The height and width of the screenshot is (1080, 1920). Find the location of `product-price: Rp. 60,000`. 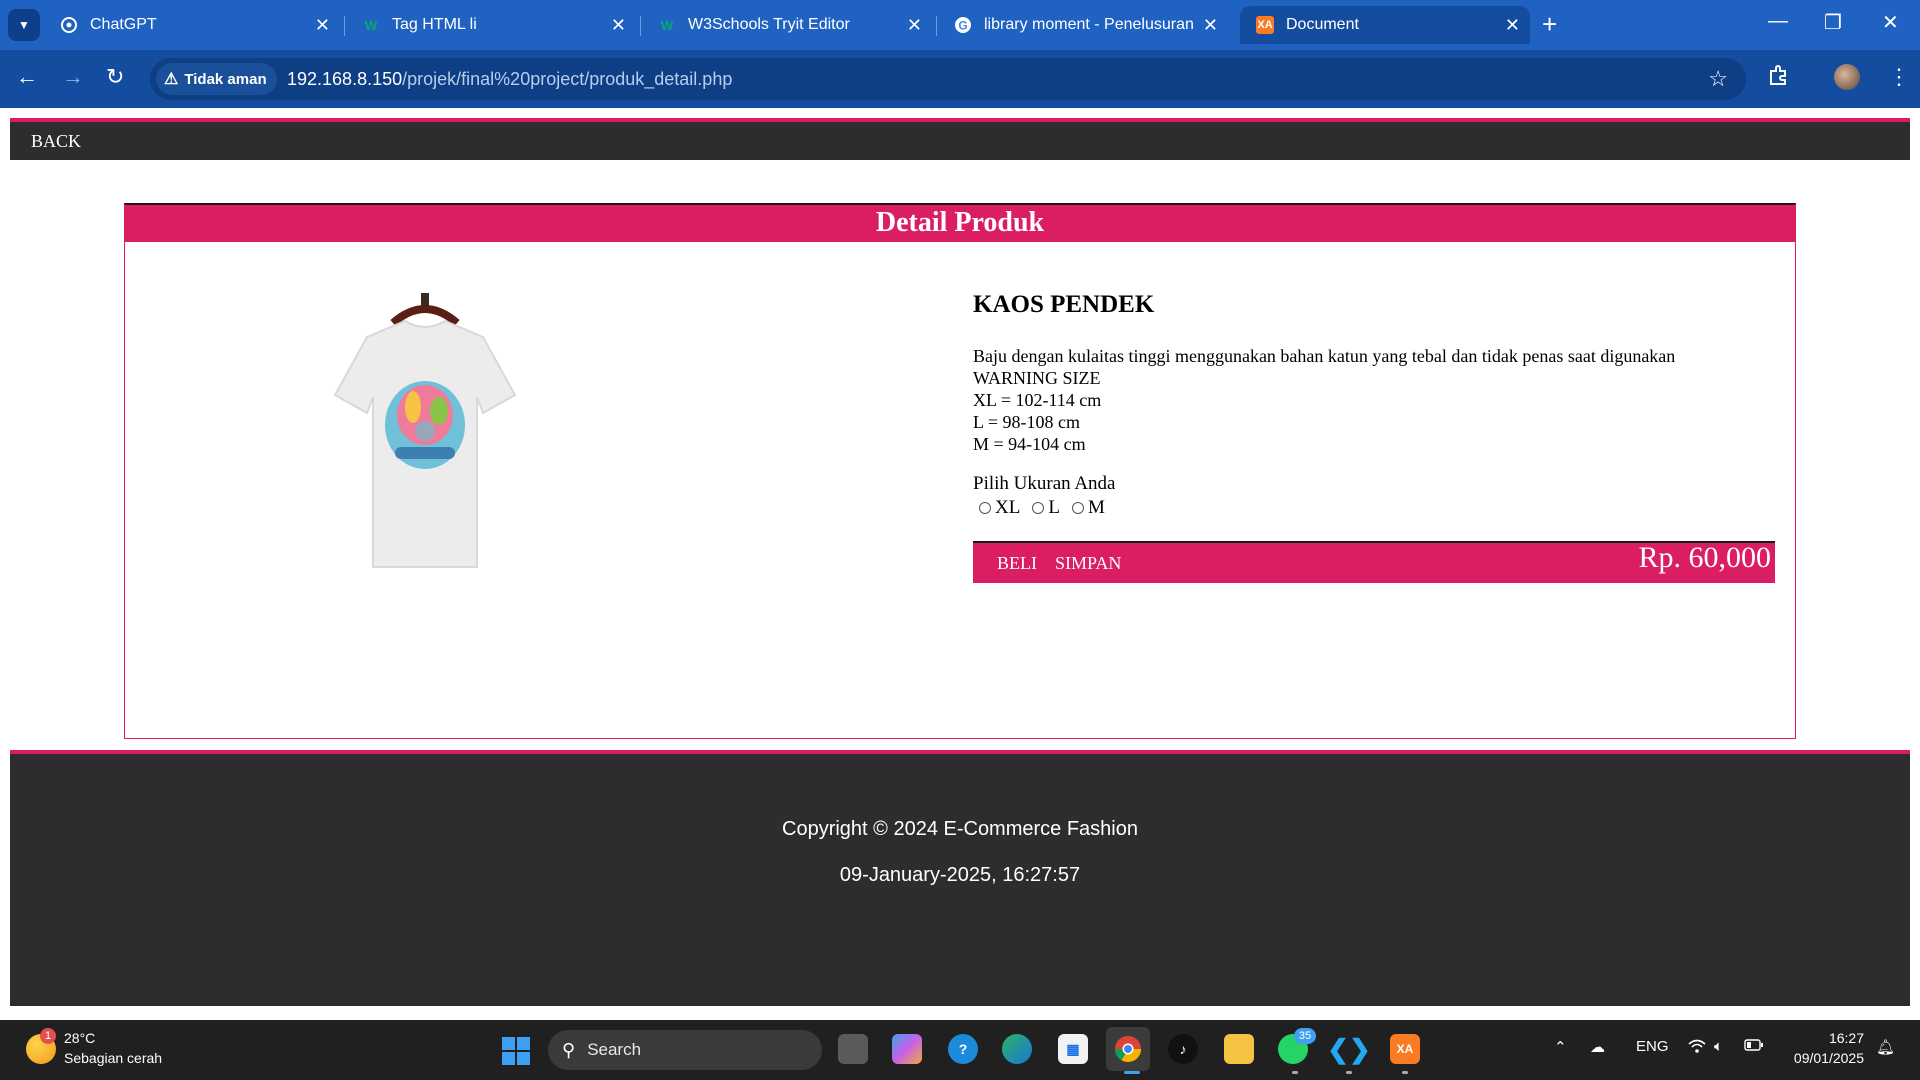

product-price: Rp. 60,000 is located at coordinates (1704, 557).